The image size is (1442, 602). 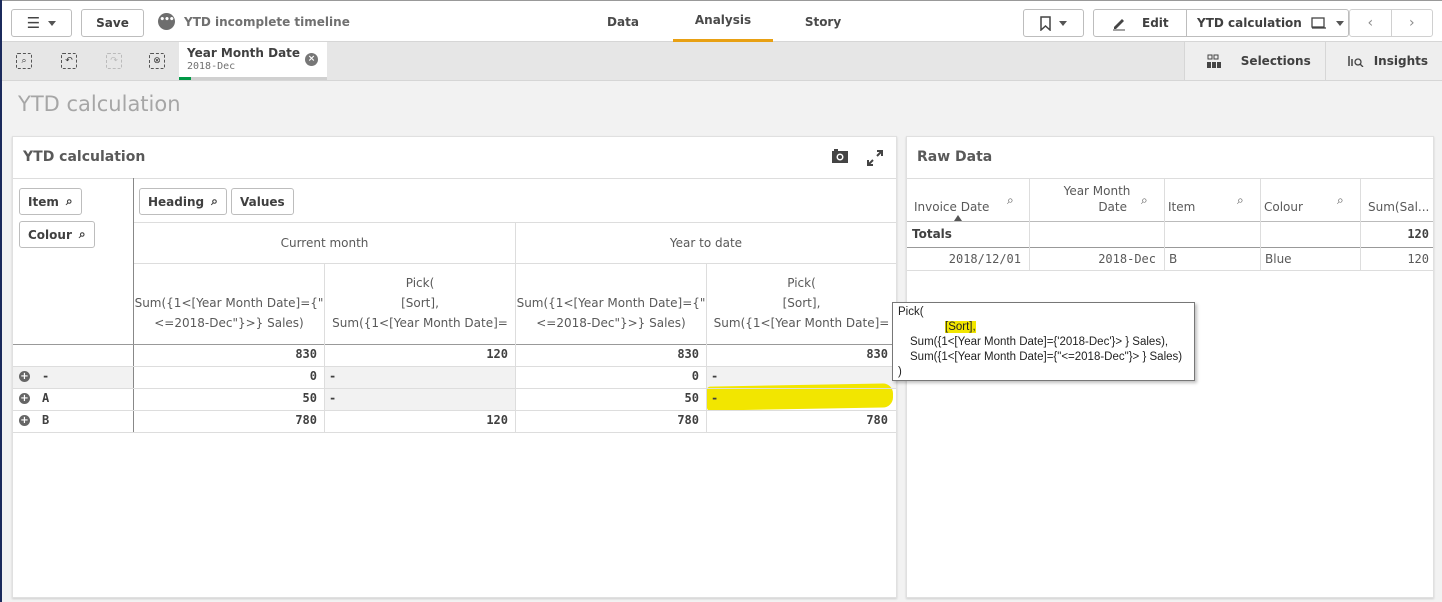 What do you see at coordinates (183, 201) in the screenshot?
I see `heading-dimension-chip: Heading ⌕` at bounding box center [183, 201].